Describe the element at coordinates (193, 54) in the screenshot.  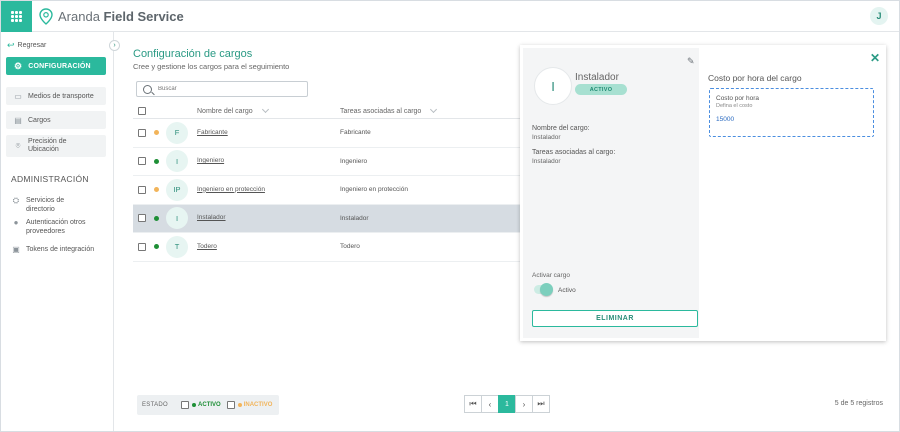
I see `page-title: Configuración de cargos` at that location.